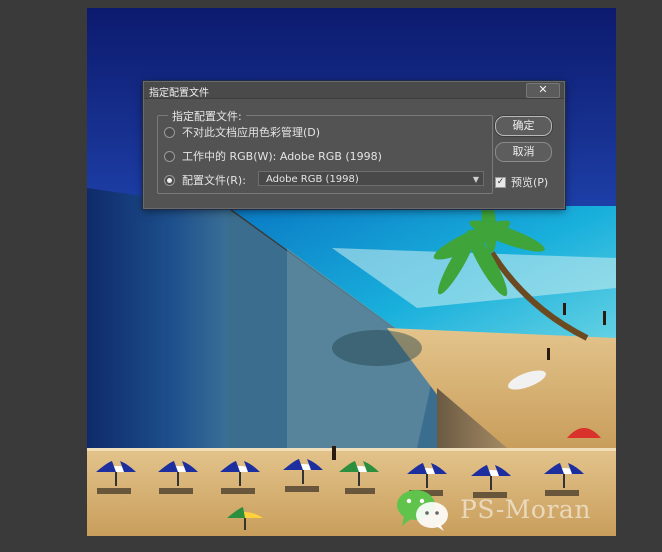 The width and height of the screenshot is (662, 552). I want to click on close-icon: ✕, so click(543, 89).